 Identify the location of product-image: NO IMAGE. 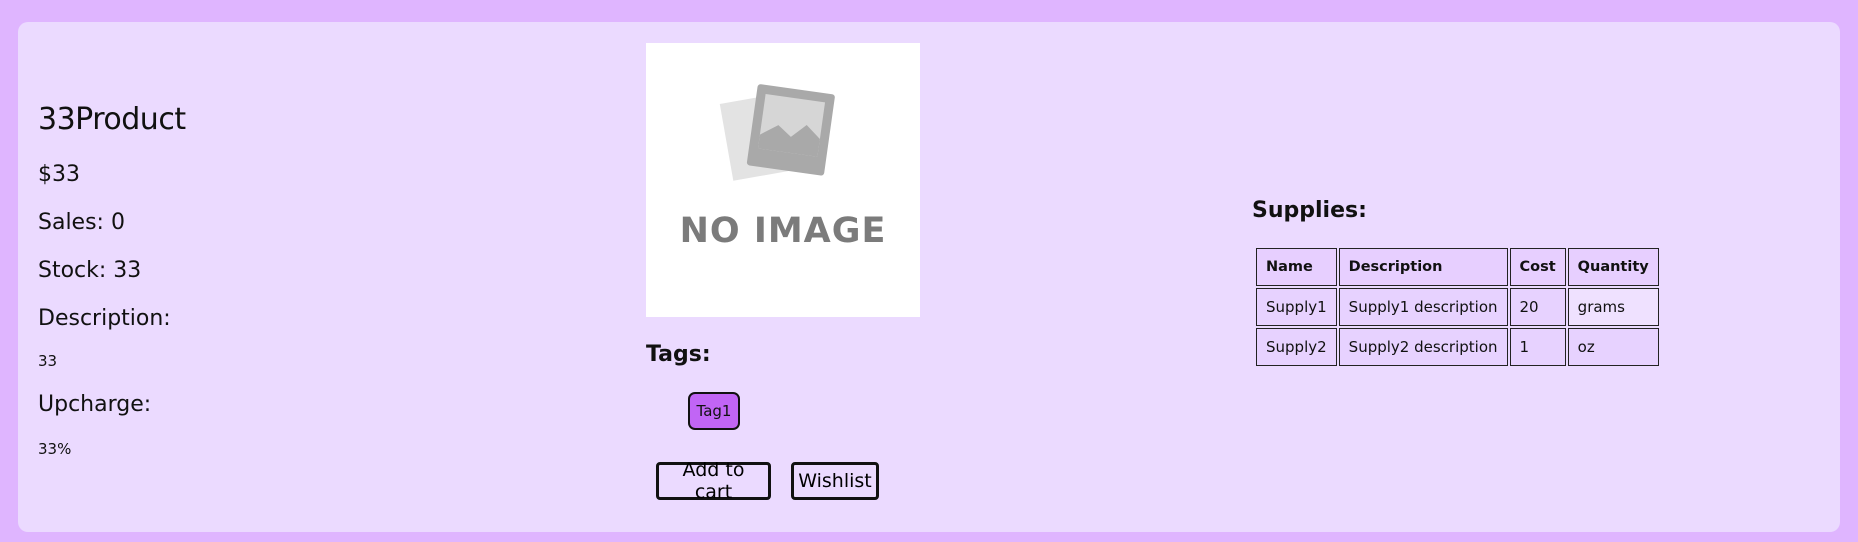
(783, 180).